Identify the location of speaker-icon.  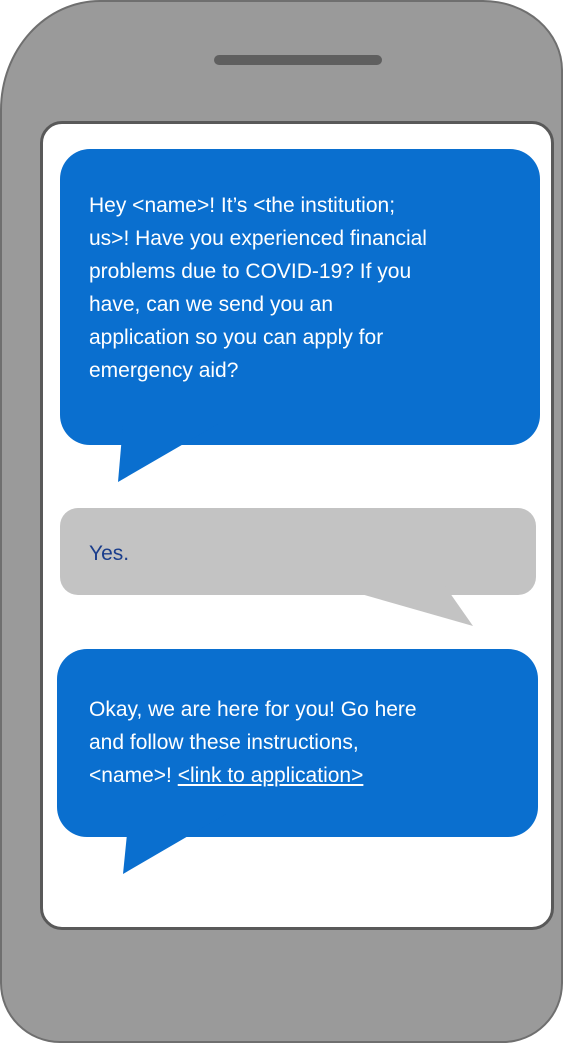
(298, 60).